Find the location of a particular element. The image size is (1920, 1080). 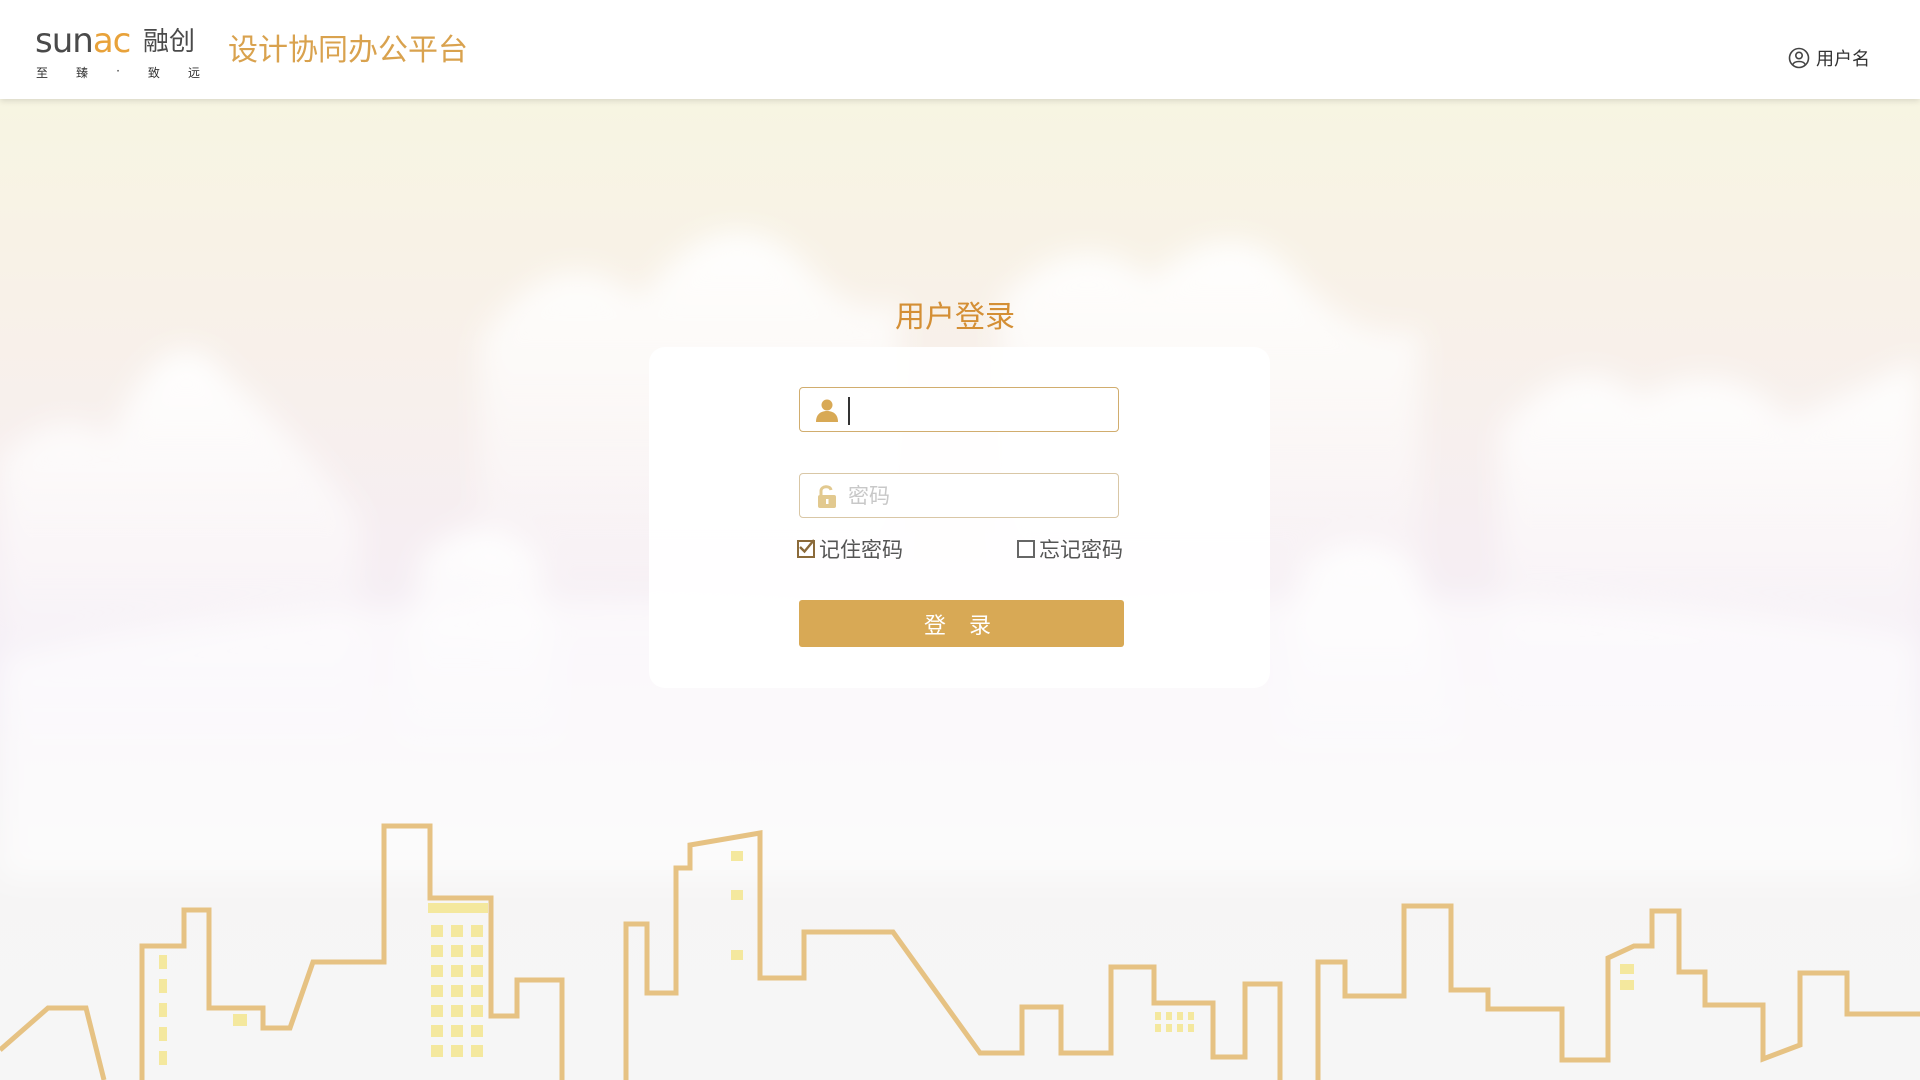

login-options: 记住密码 忘记密码 is located at coordinates (960, 549).